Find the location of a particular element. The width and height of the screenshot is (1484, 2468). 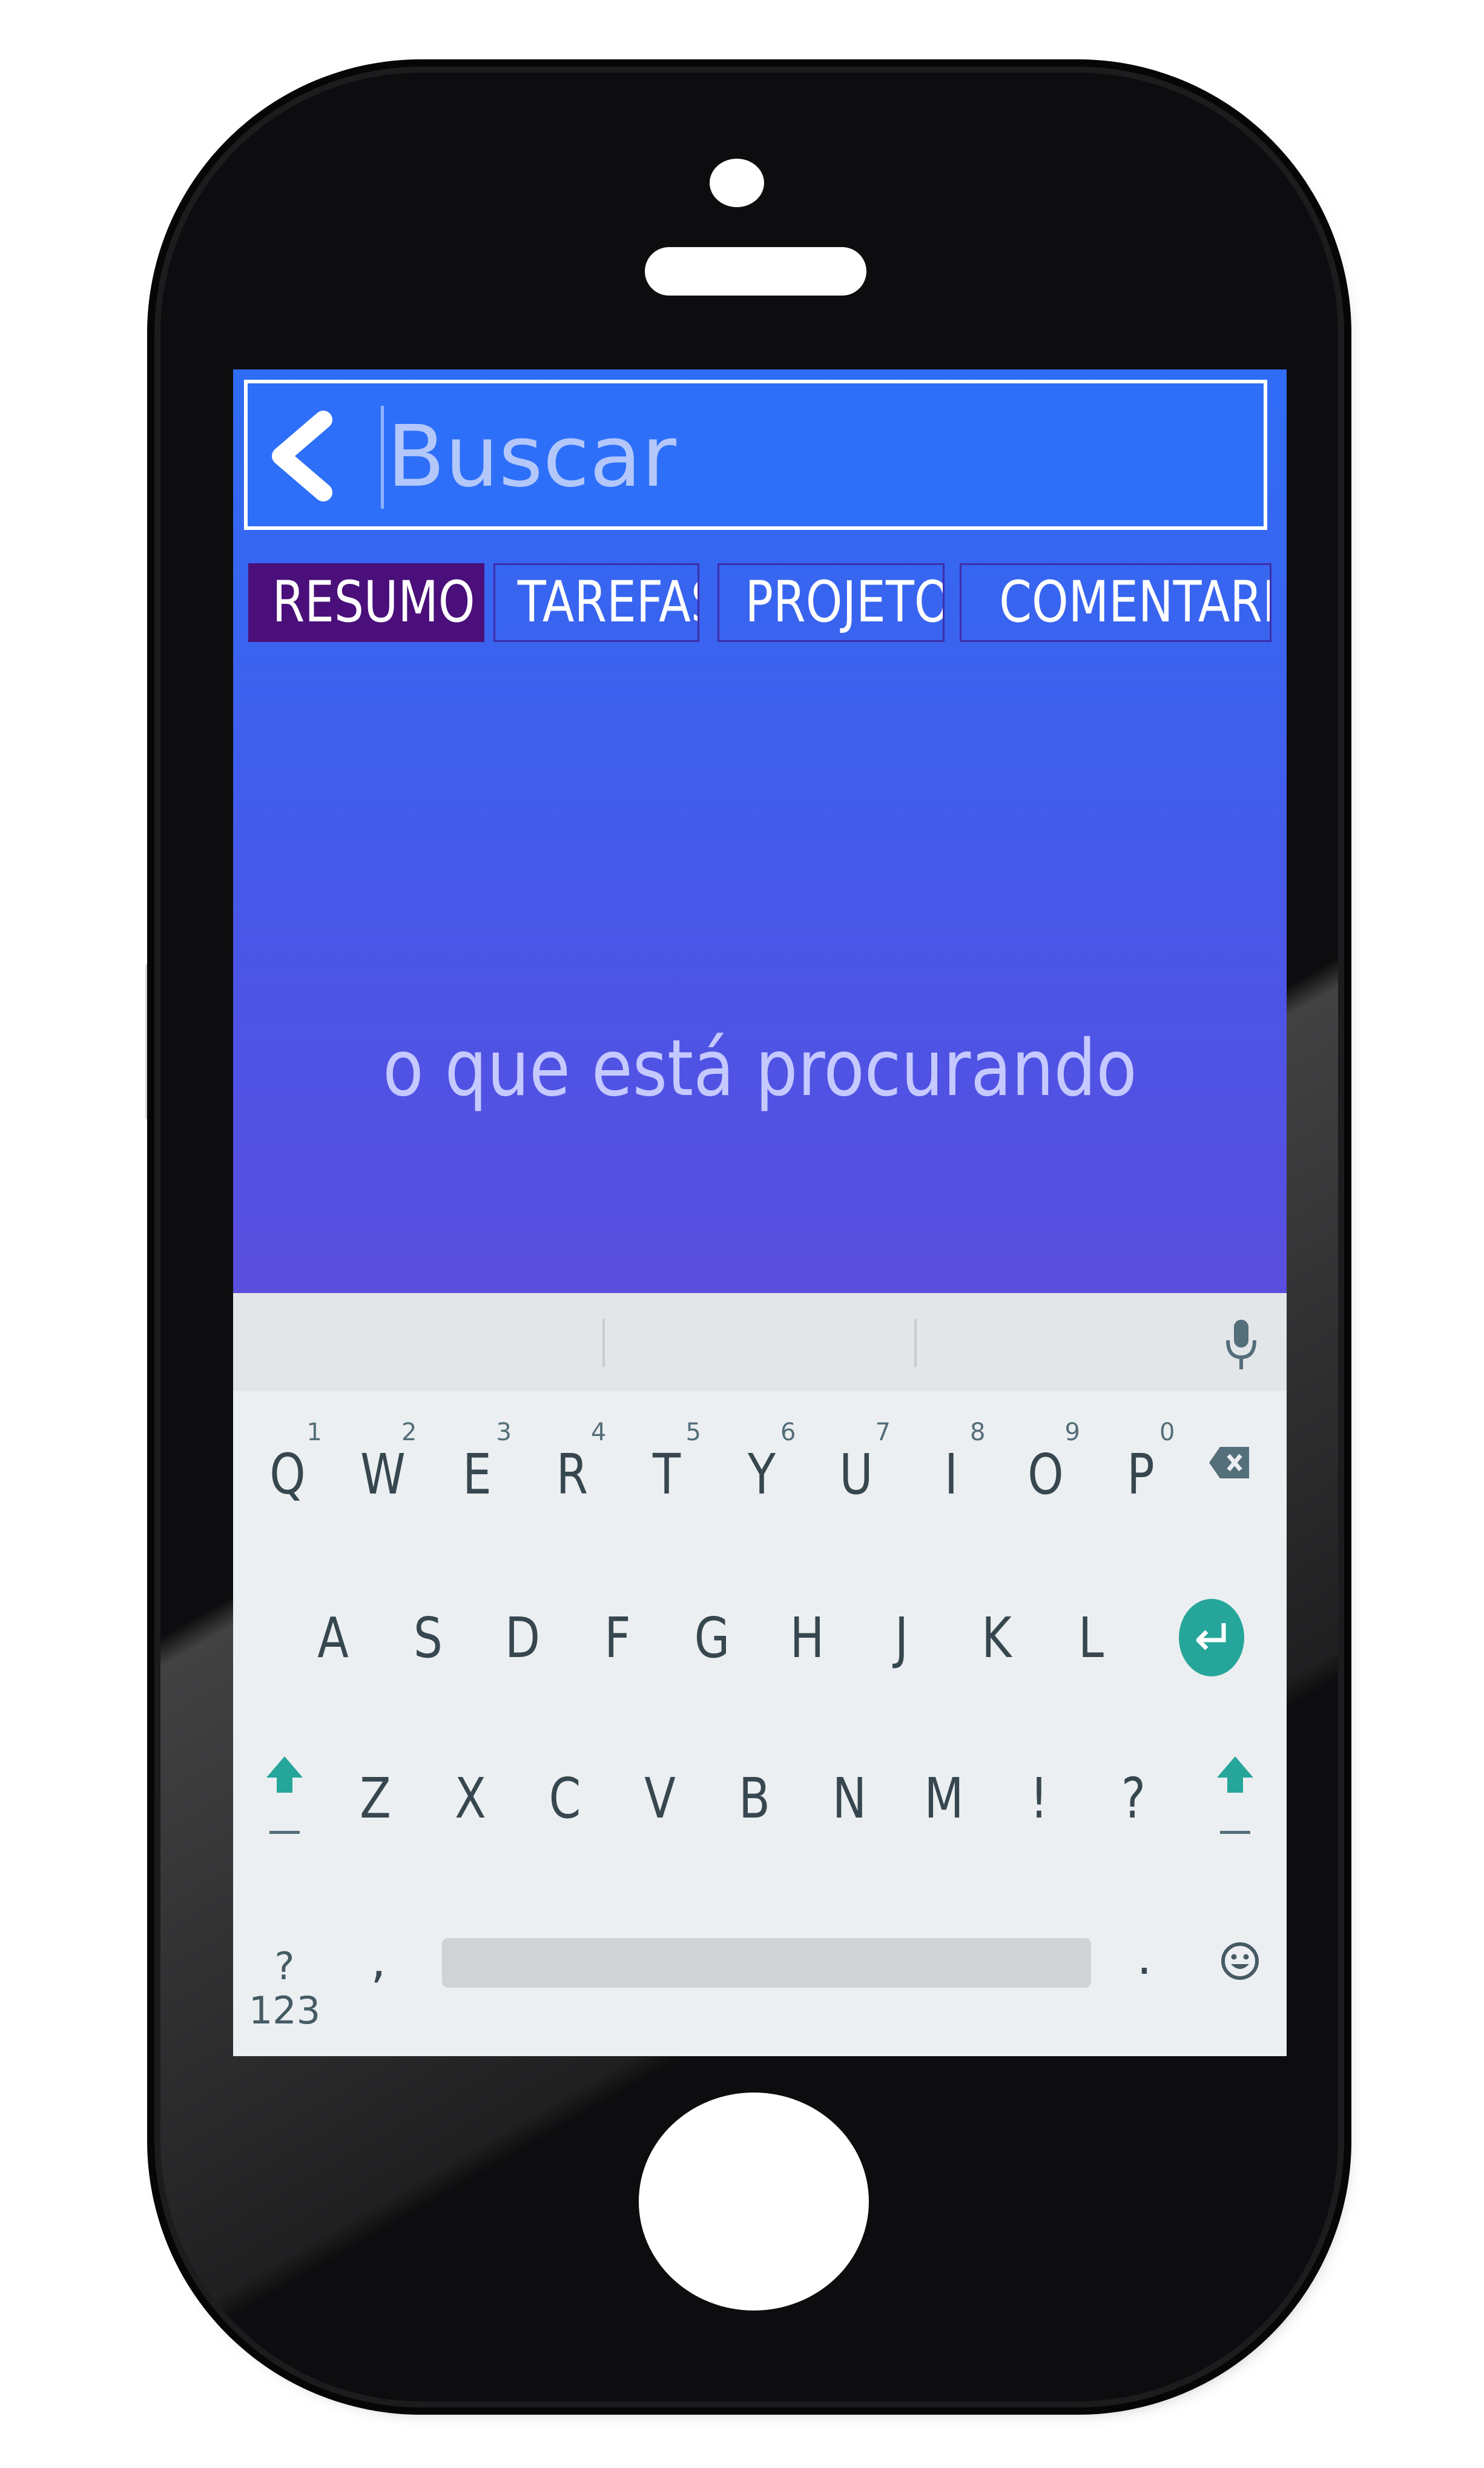

key-number-hint: 6 is located at coordinates (788, 1432).